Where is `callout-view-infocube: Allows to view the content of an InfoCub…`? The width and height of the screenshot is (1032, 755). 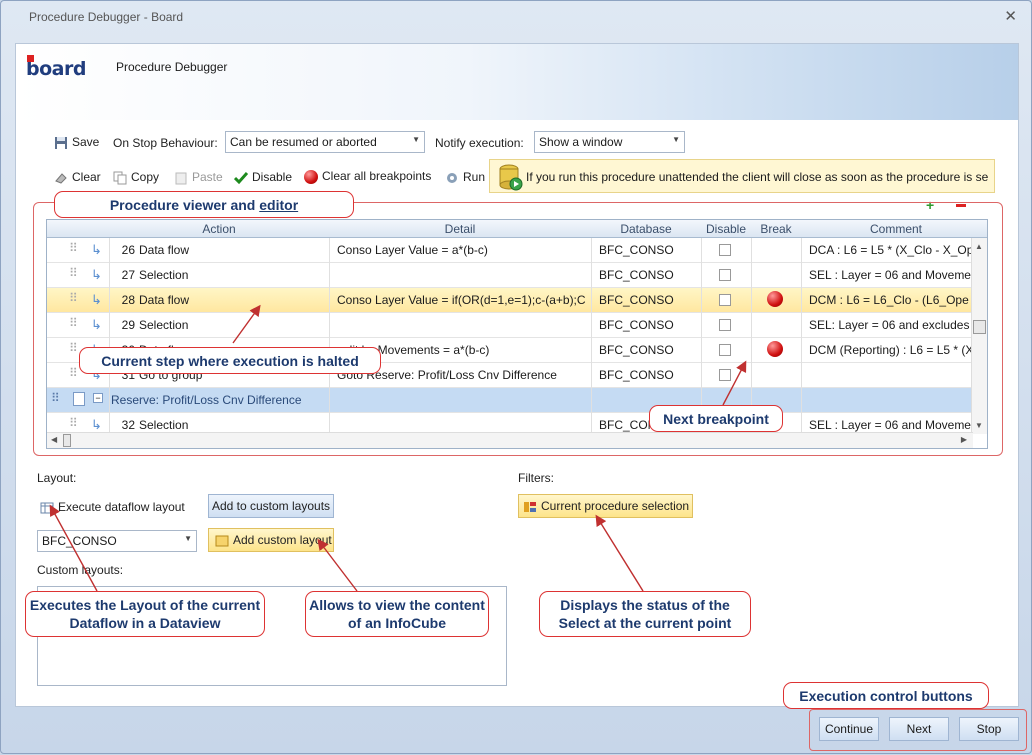
callout-view-infocube: Allows to view the content of an InfoCub… is located at coordinates (397, 614).